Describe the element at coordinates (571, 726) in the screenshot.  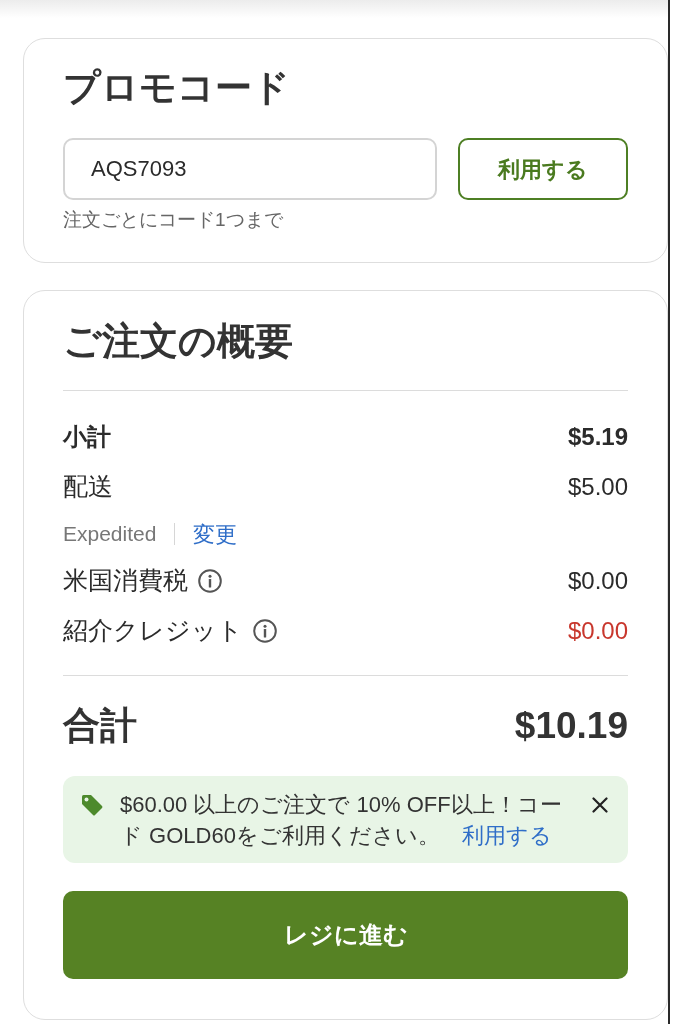
I see `total-amount: $10.19` at that location.